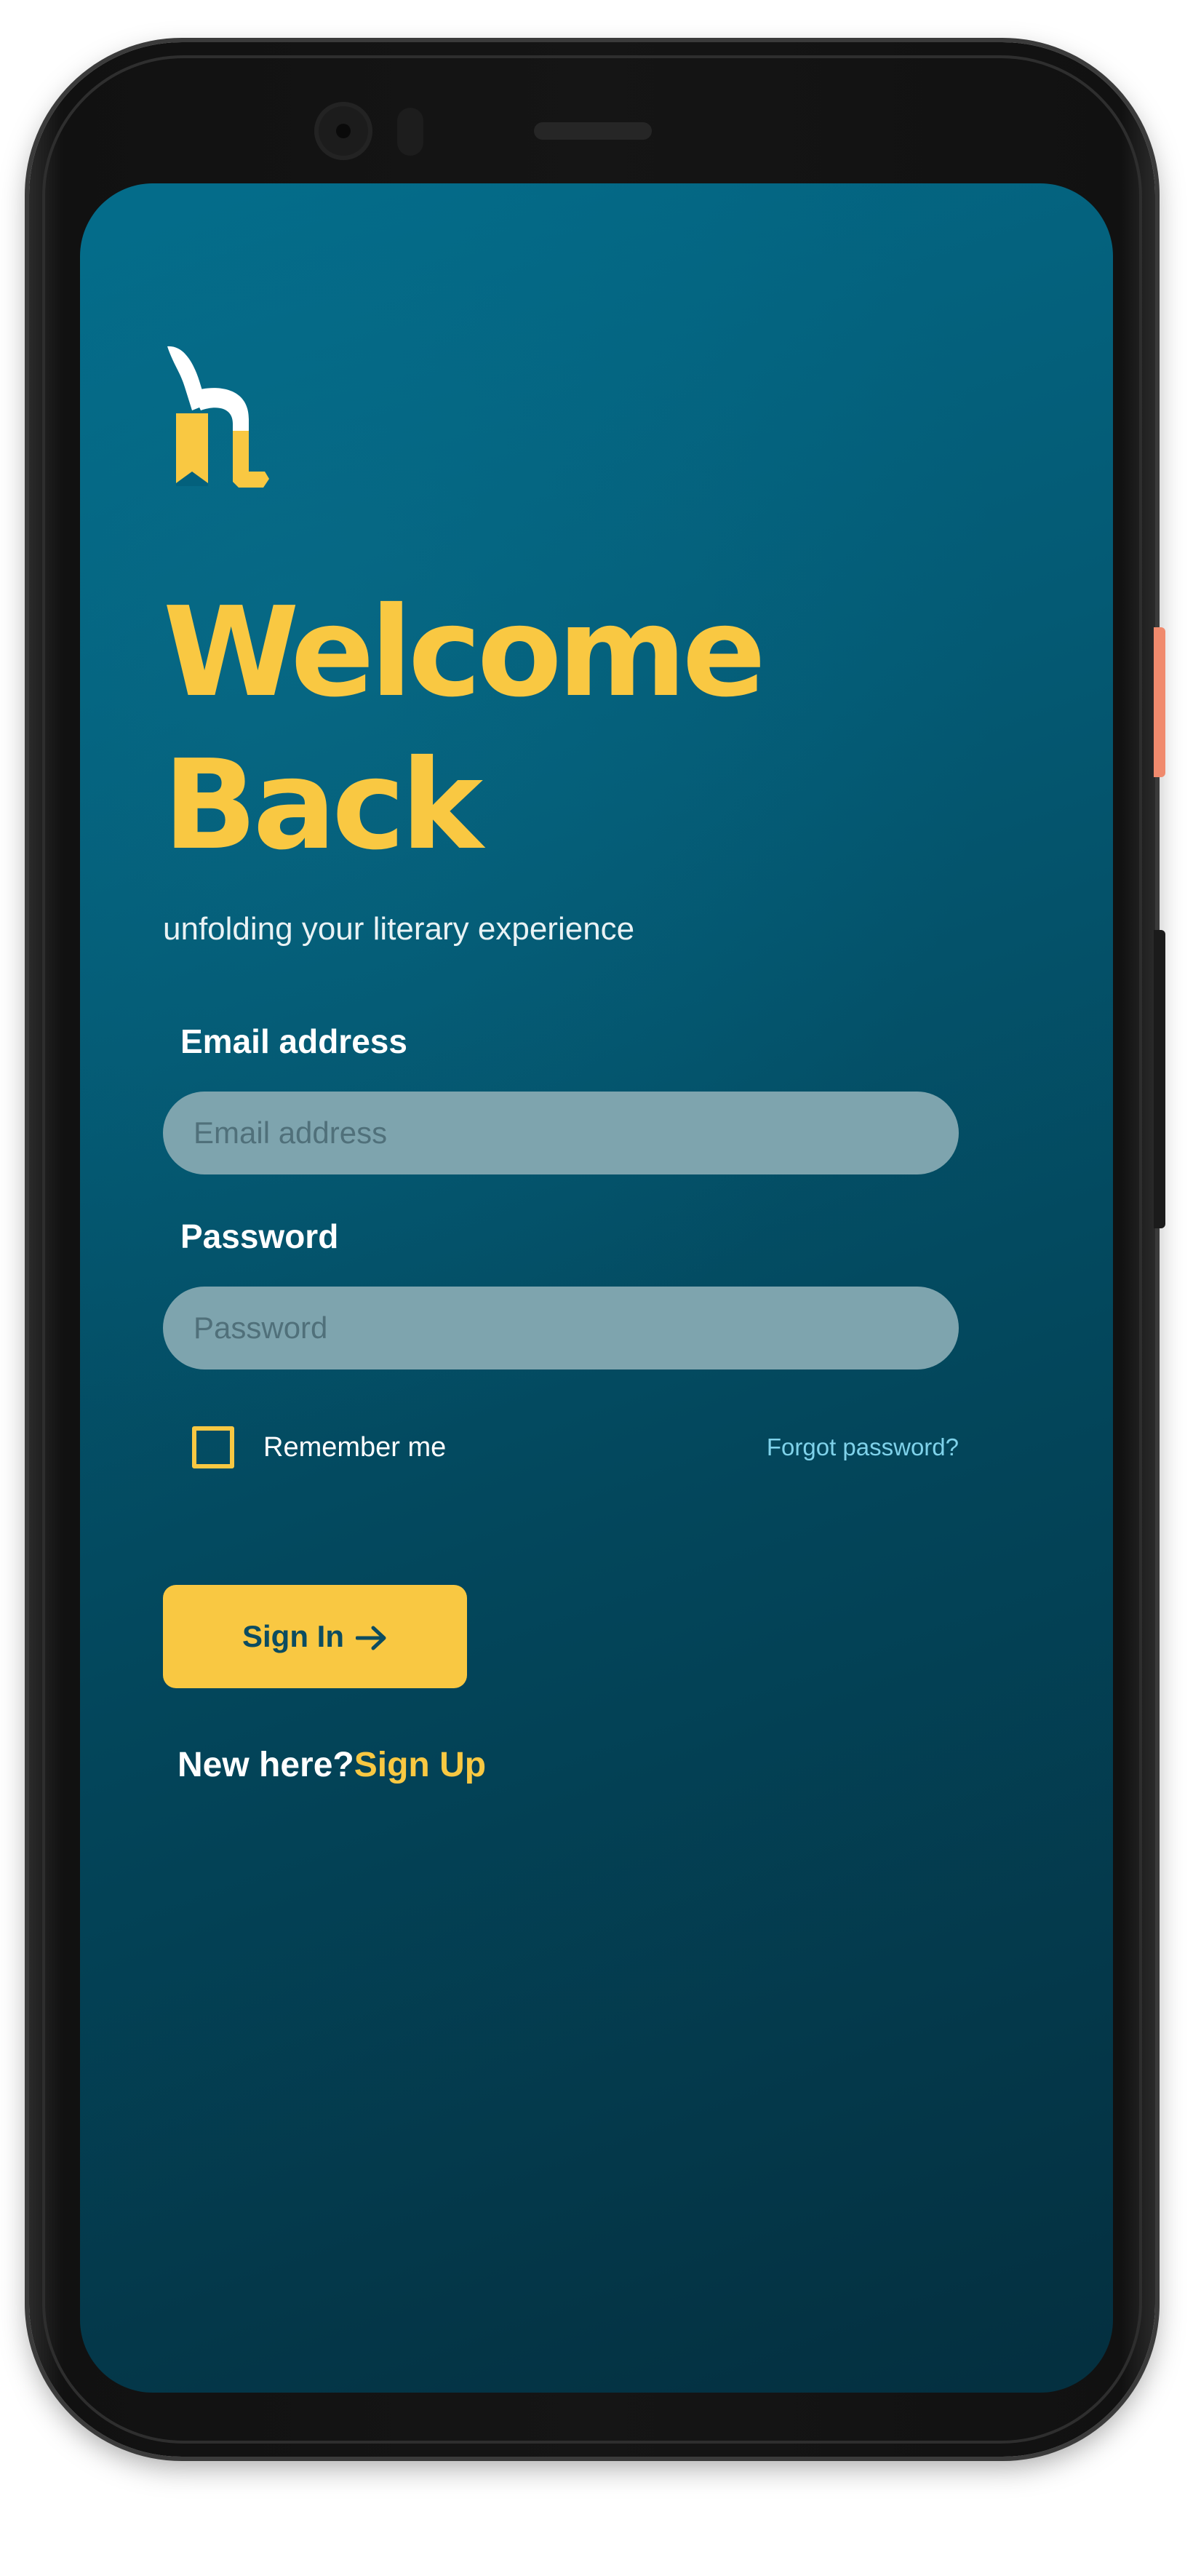 The width and height of the screenshot is (1193, 2576). What do you see at coordinates (213, 1447) in the screenshot?
I see `remember-me-checkbox` at bounding box center [213, 1447].